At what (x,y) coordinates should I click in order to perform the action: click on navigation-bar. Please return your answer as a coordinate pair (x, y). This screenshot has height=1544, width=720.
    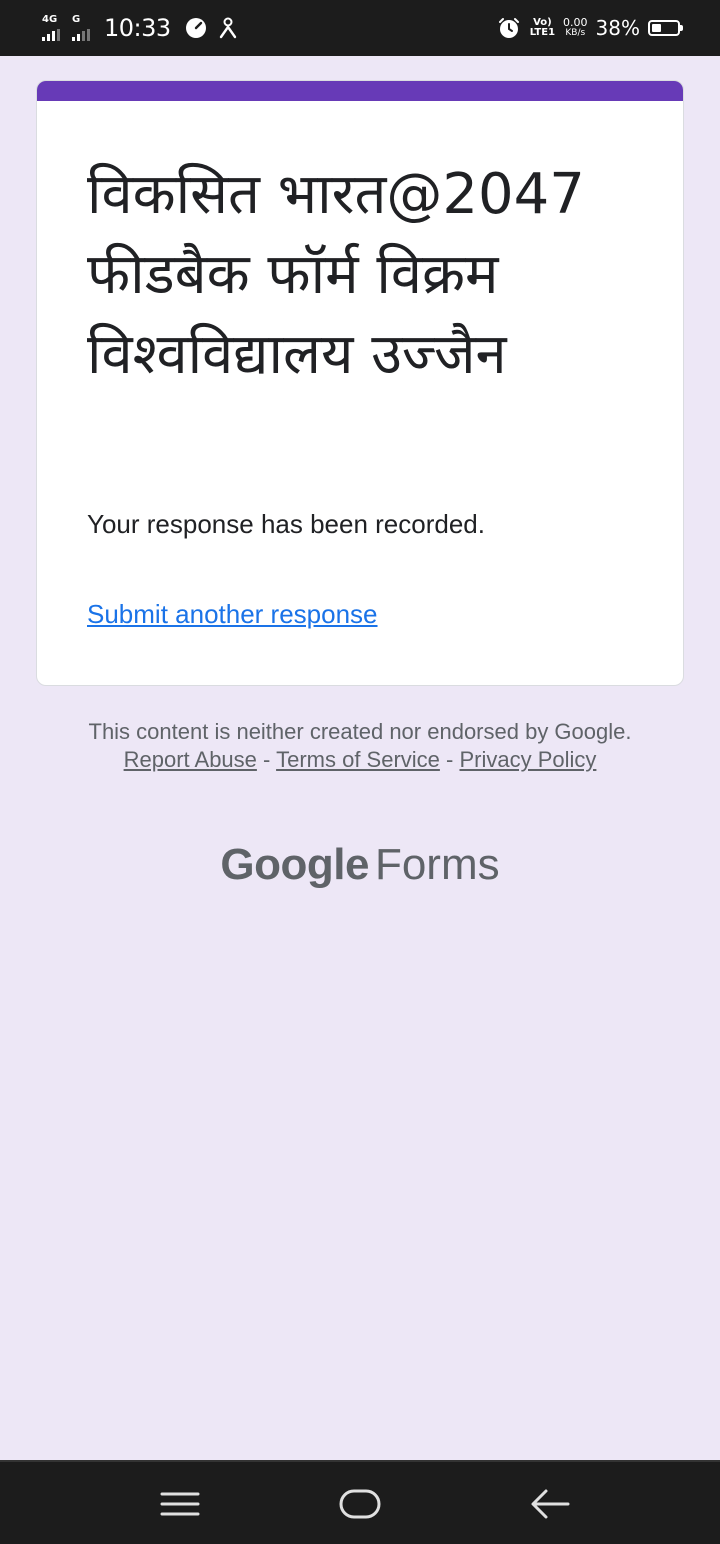
    Looking at the image, I should click on (360, 1502).